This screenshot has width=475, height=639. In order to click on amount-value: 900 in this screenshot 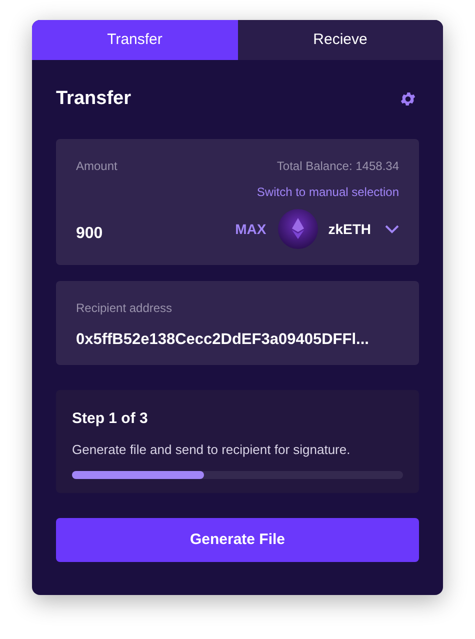, I will do `click(89, 234)`.